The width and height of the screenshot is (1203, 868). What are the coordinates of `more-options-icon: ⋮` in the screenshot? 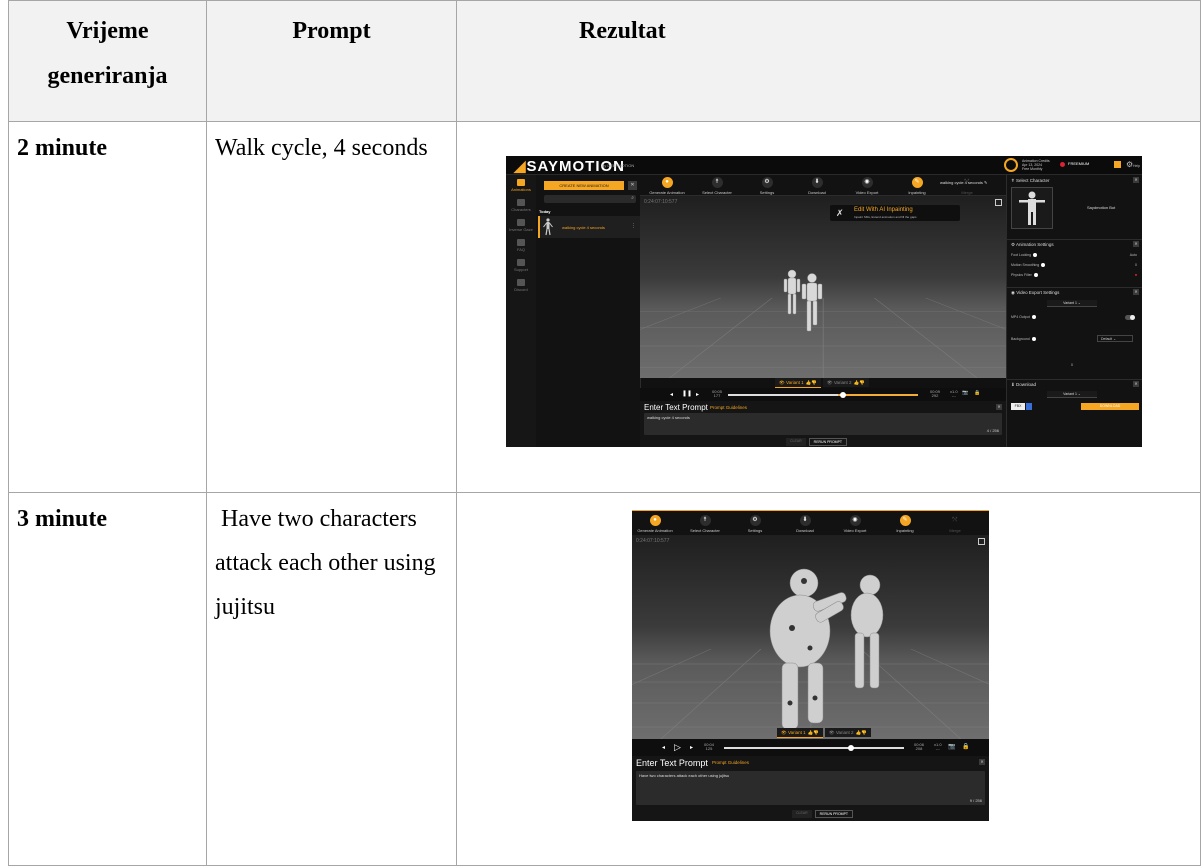 It's located at (633, 226).